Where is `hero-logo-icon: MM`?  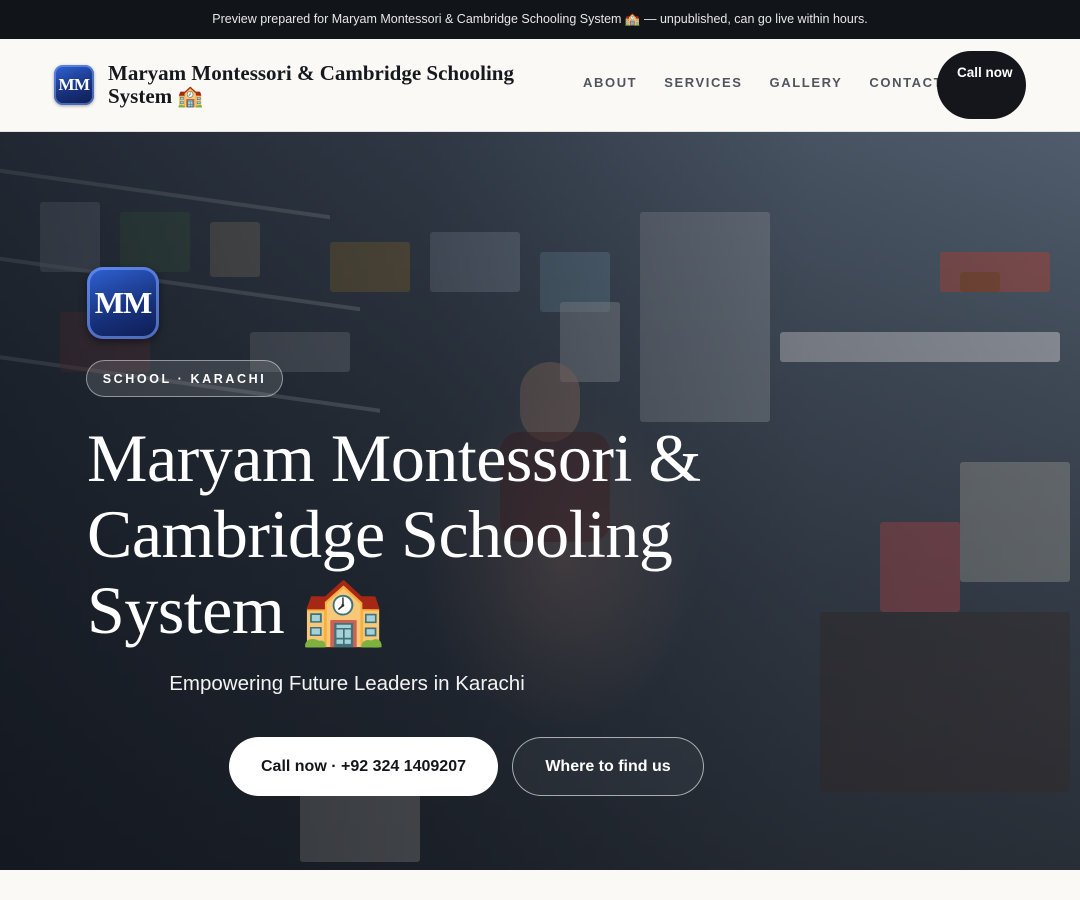 hero-logo-icon: MM is located at coordinates (123, 303).